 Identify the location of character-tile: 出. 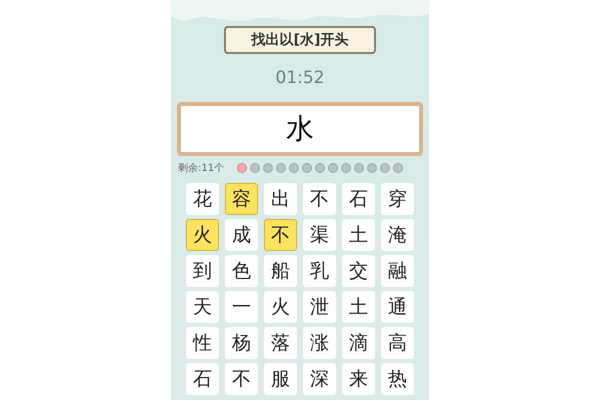
(280, 199).